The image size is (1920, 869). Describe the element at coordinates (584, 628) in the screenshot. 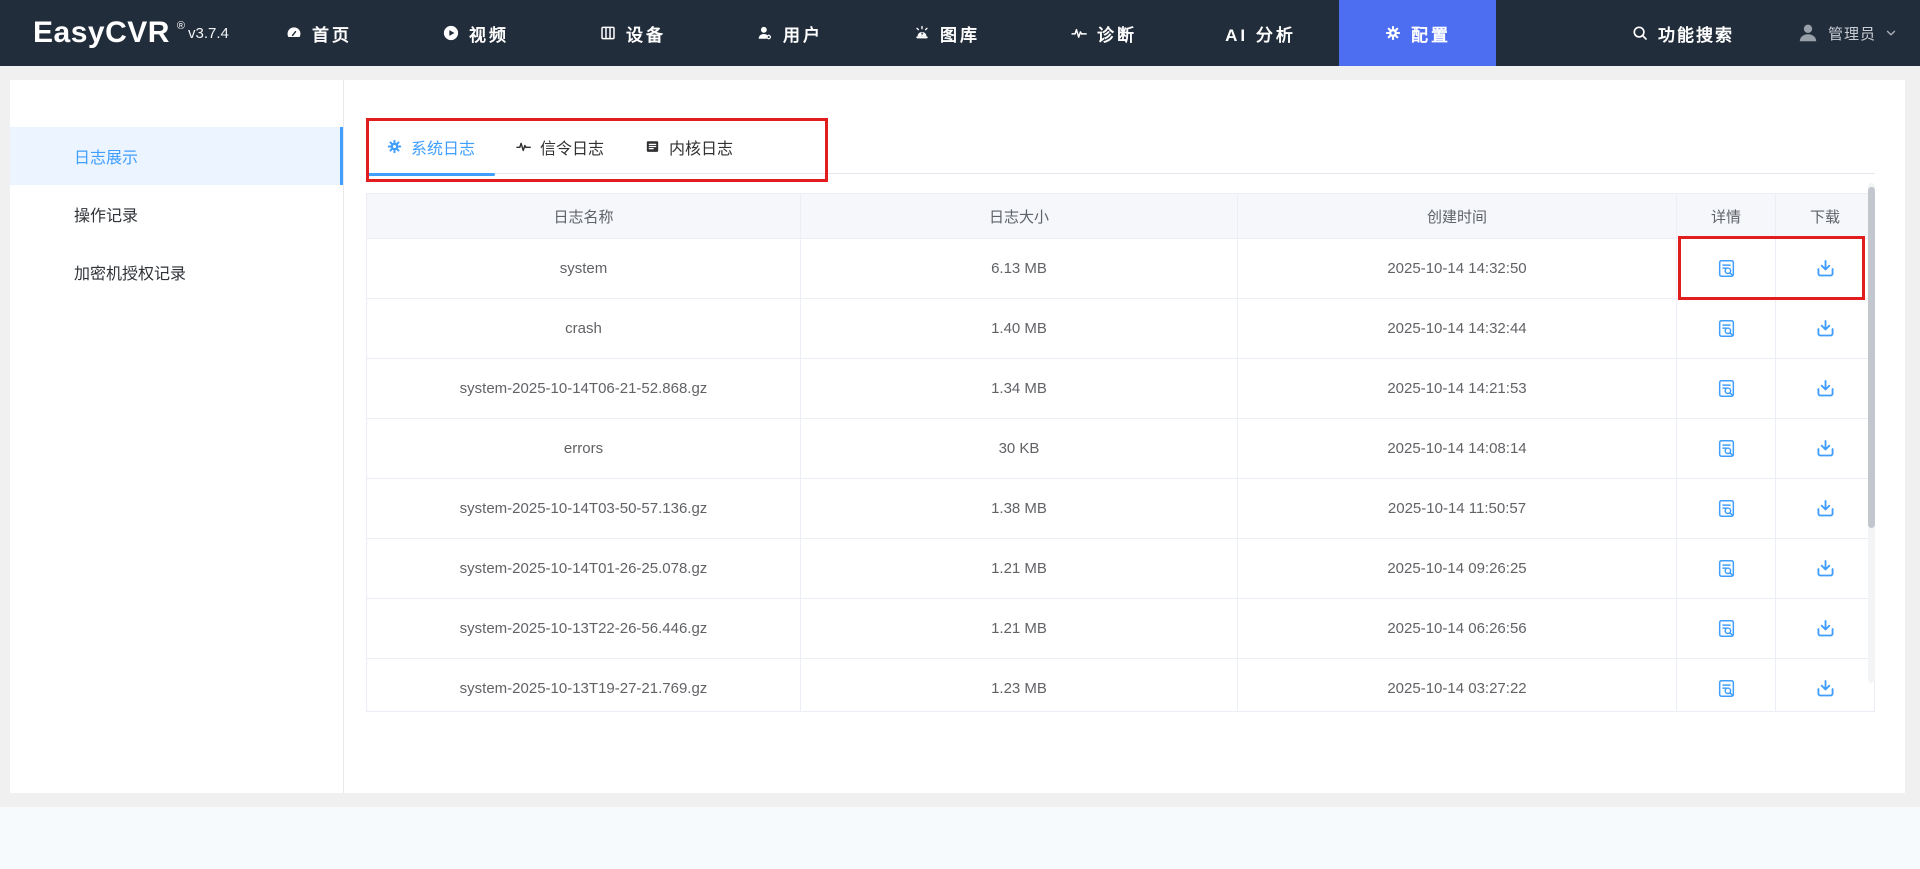

I see `log-name: system-2025-10-13T22-26-56.446.gz` at that location.